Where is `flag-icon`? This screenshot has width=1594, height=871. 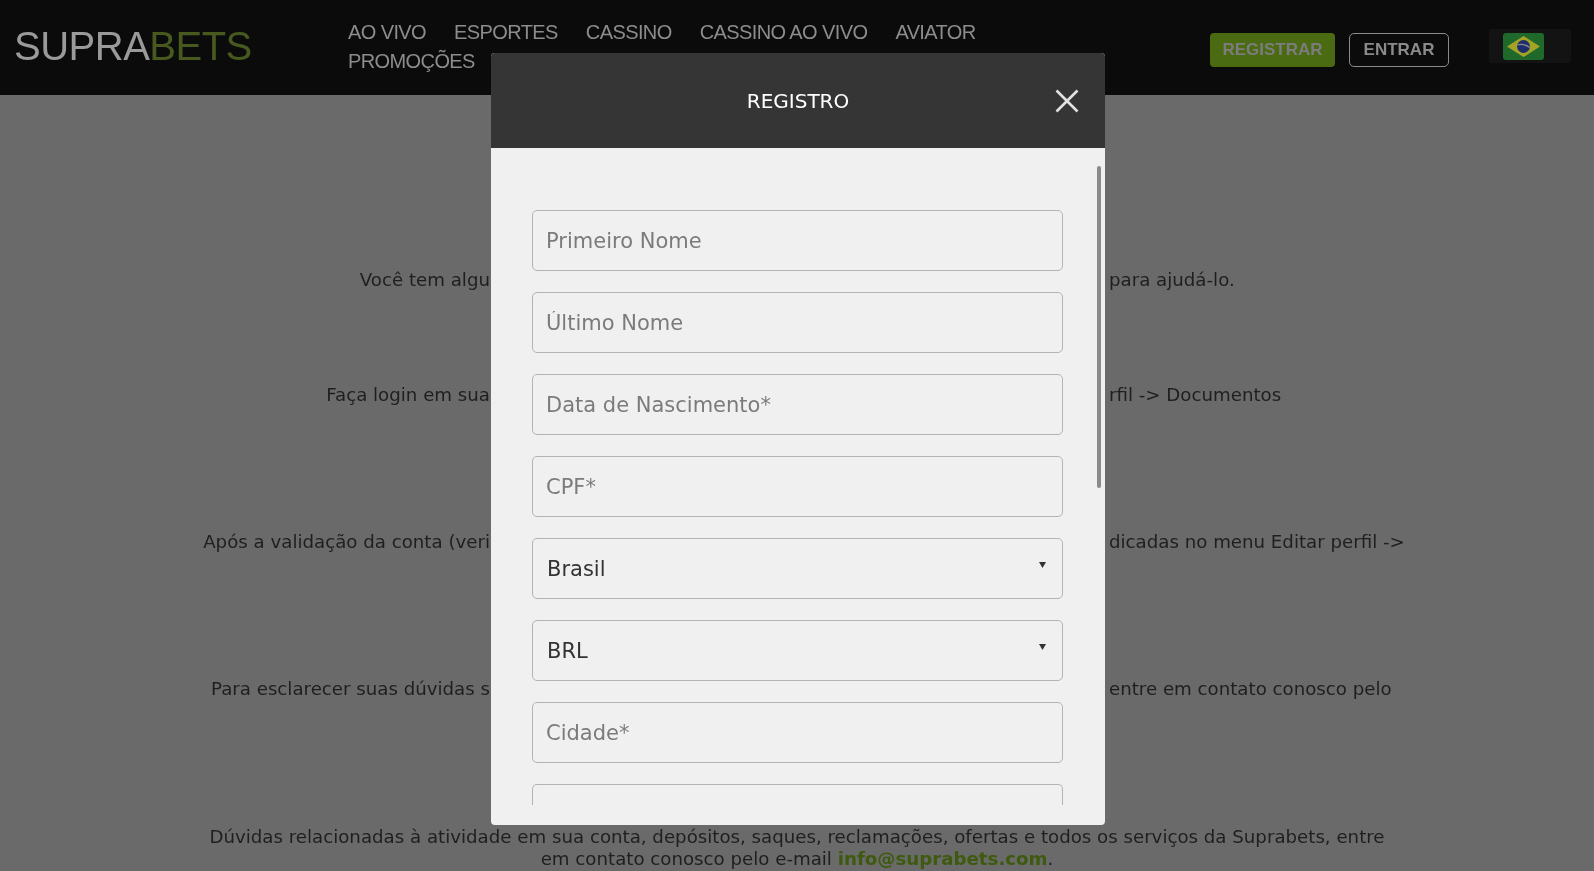
flag-icon is located at coordinates (1523, 46).